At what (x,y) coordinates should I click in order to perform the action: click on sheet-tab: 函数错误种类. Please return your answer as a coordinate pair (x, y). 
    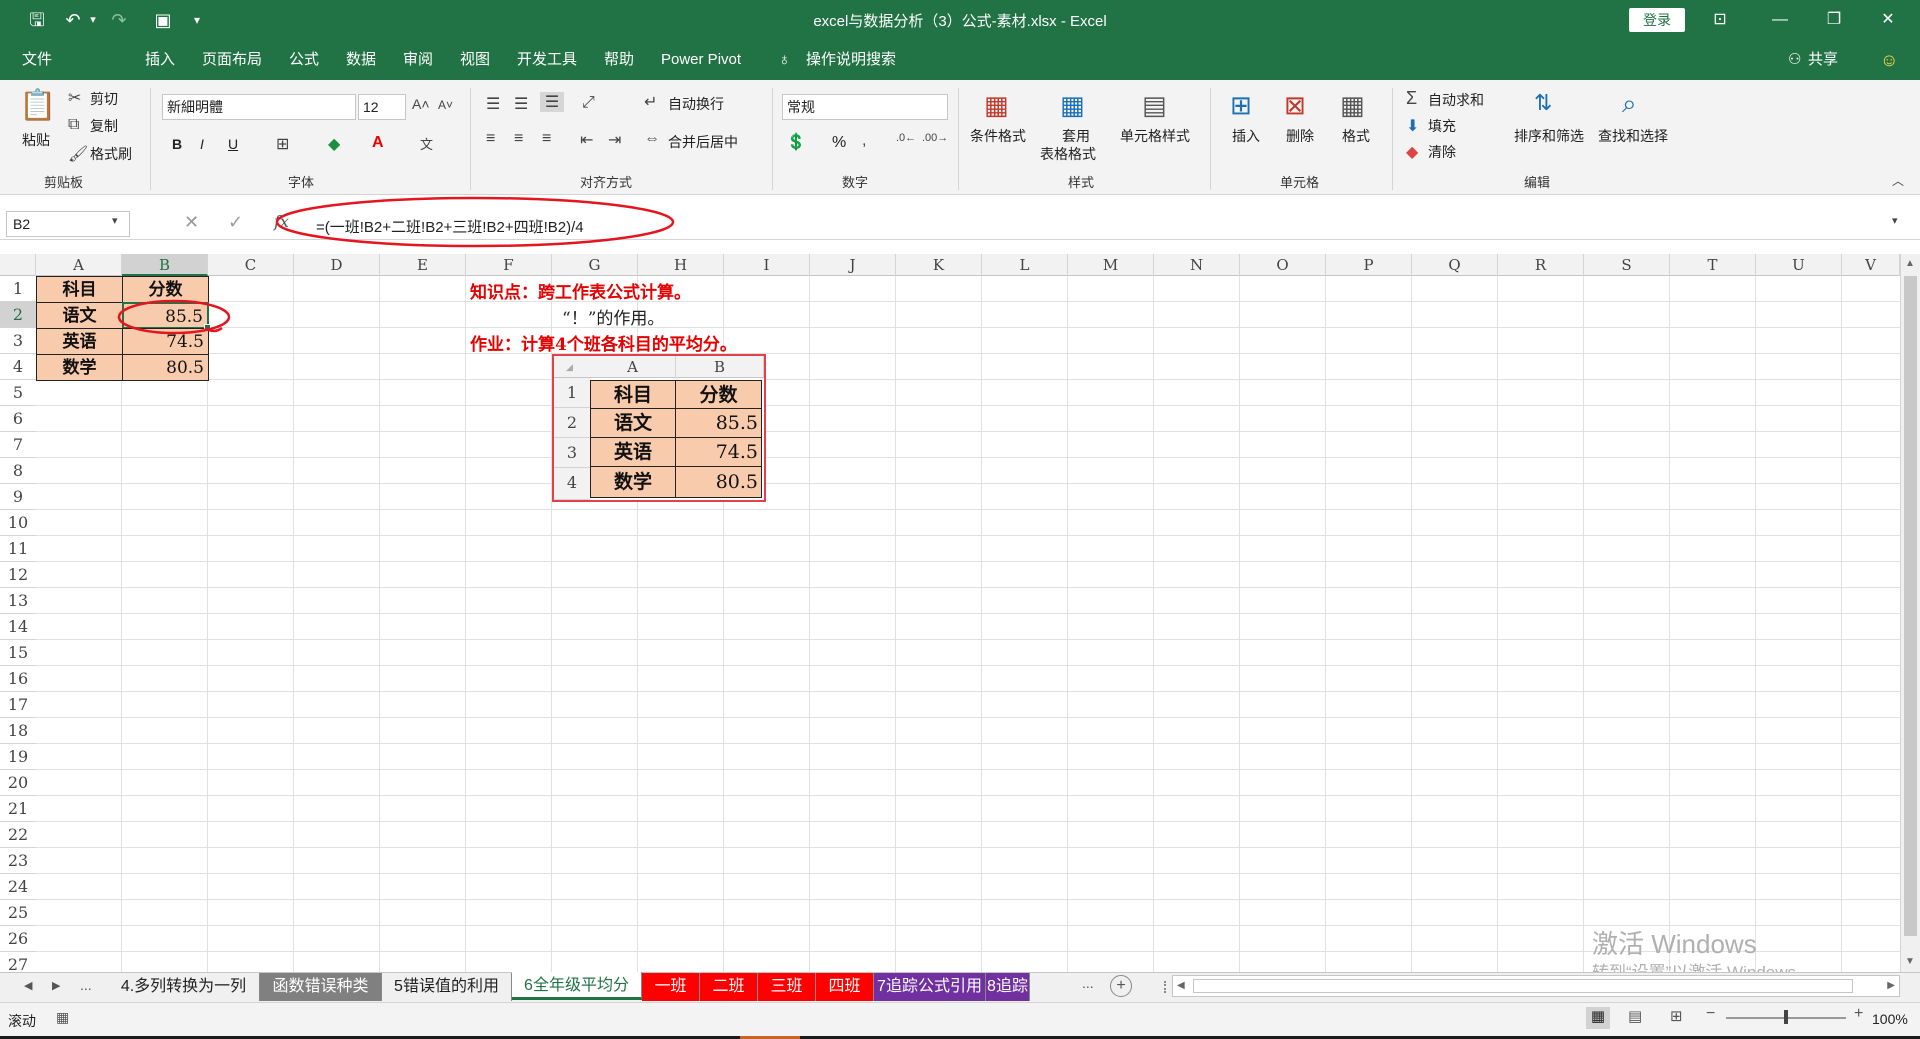
    Looking at the image, I should click on (321, 987).